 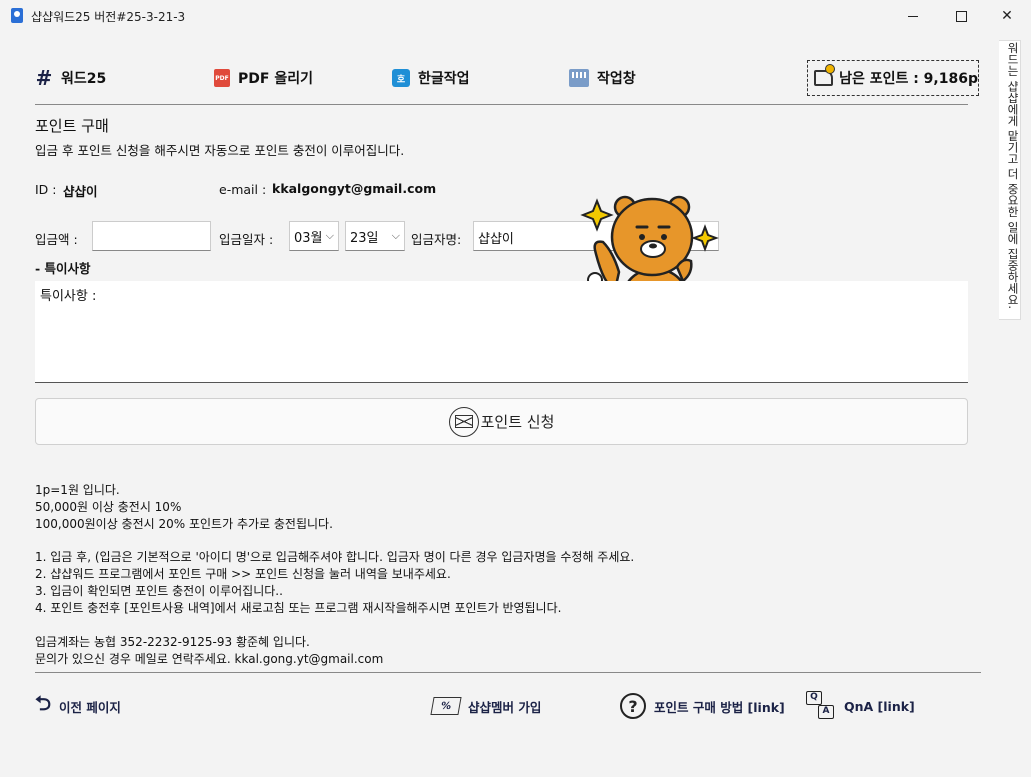 I want to click on points-label: 남은 포인트 : 9,186p, so click(x=908, y=79).